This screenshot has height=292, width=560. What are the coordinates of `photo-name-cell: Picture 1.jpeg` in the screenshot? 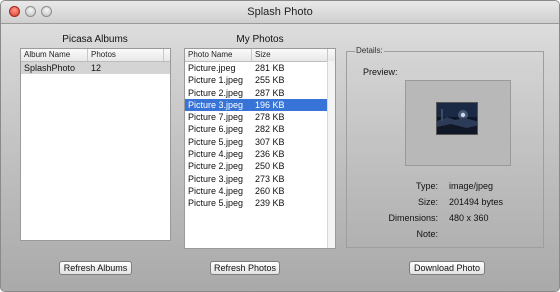 It's located at (216, 80).